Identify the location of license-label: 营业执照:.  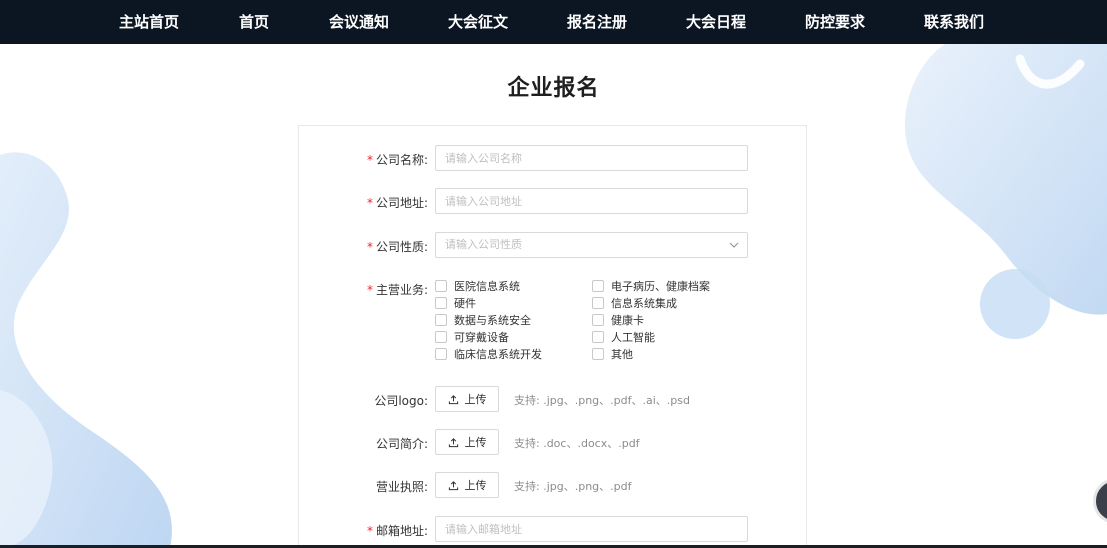
(401, 487).